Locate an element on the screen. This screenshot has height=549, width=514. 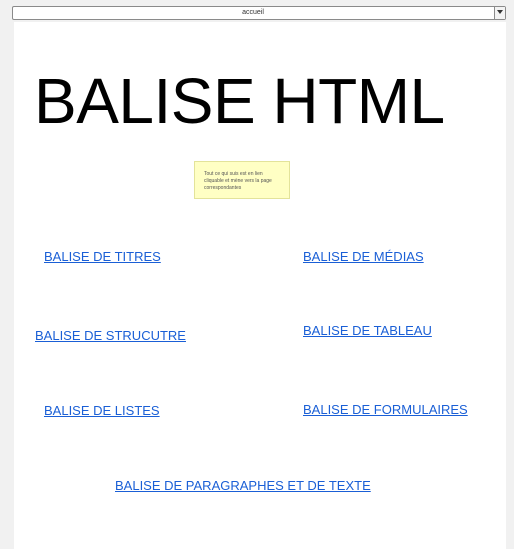
page-select: accueil is located at coordinates (259, 13).